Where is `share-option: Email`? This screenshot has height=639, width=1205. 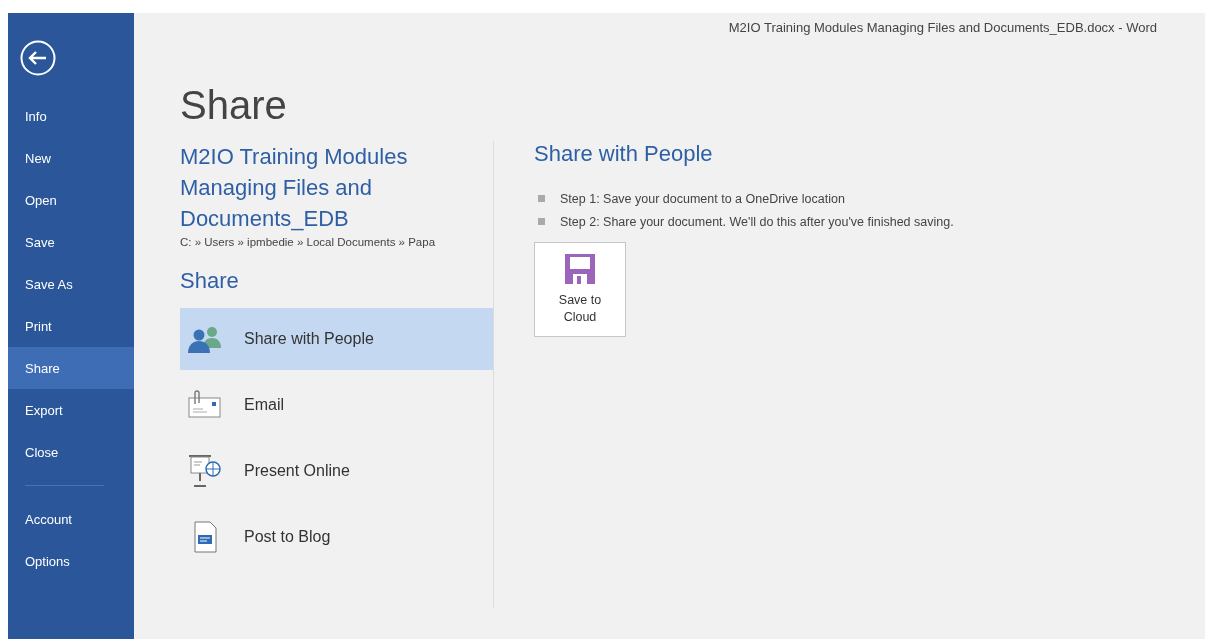
share-option: Email is located at coordinates (336, 405).